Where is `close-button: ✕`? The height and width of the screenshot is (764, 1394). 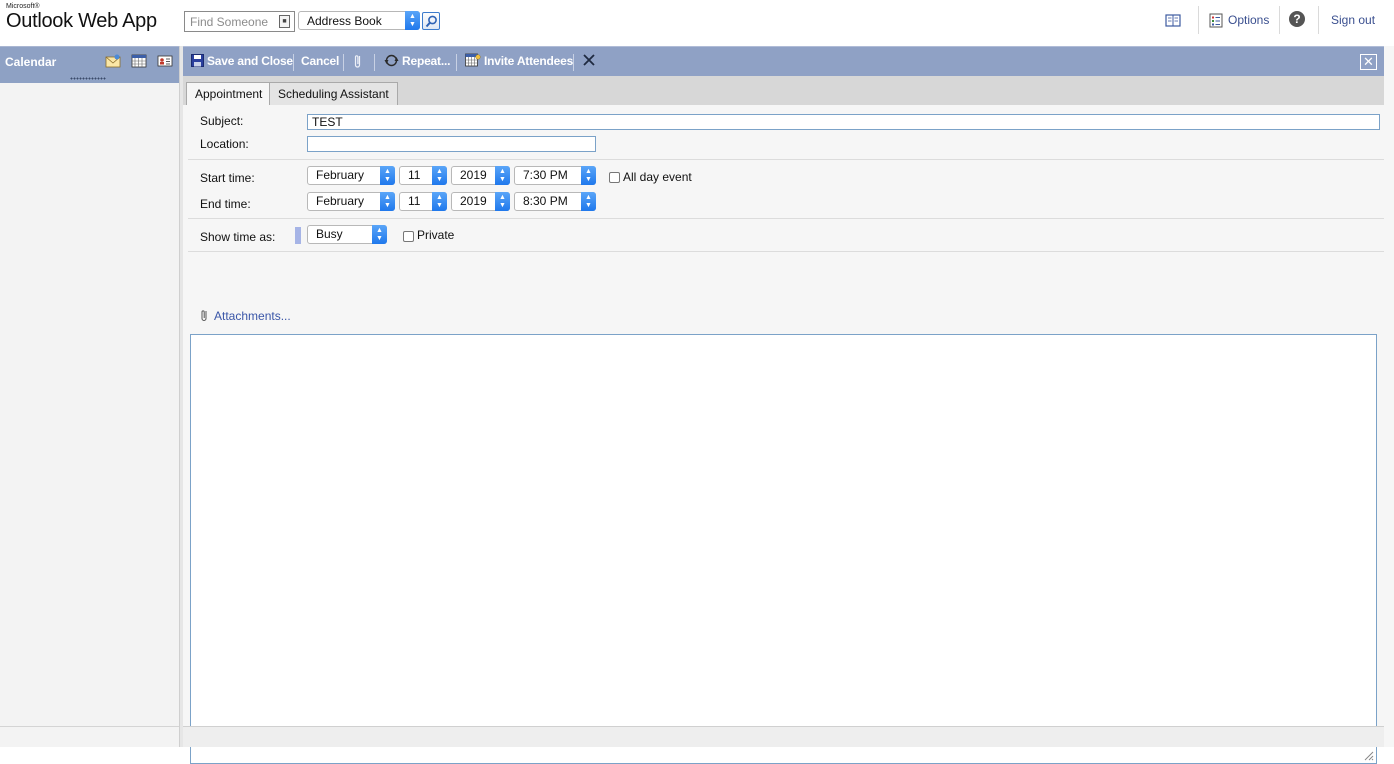
close-button: ✕ is located at coordinates (1368, 62).